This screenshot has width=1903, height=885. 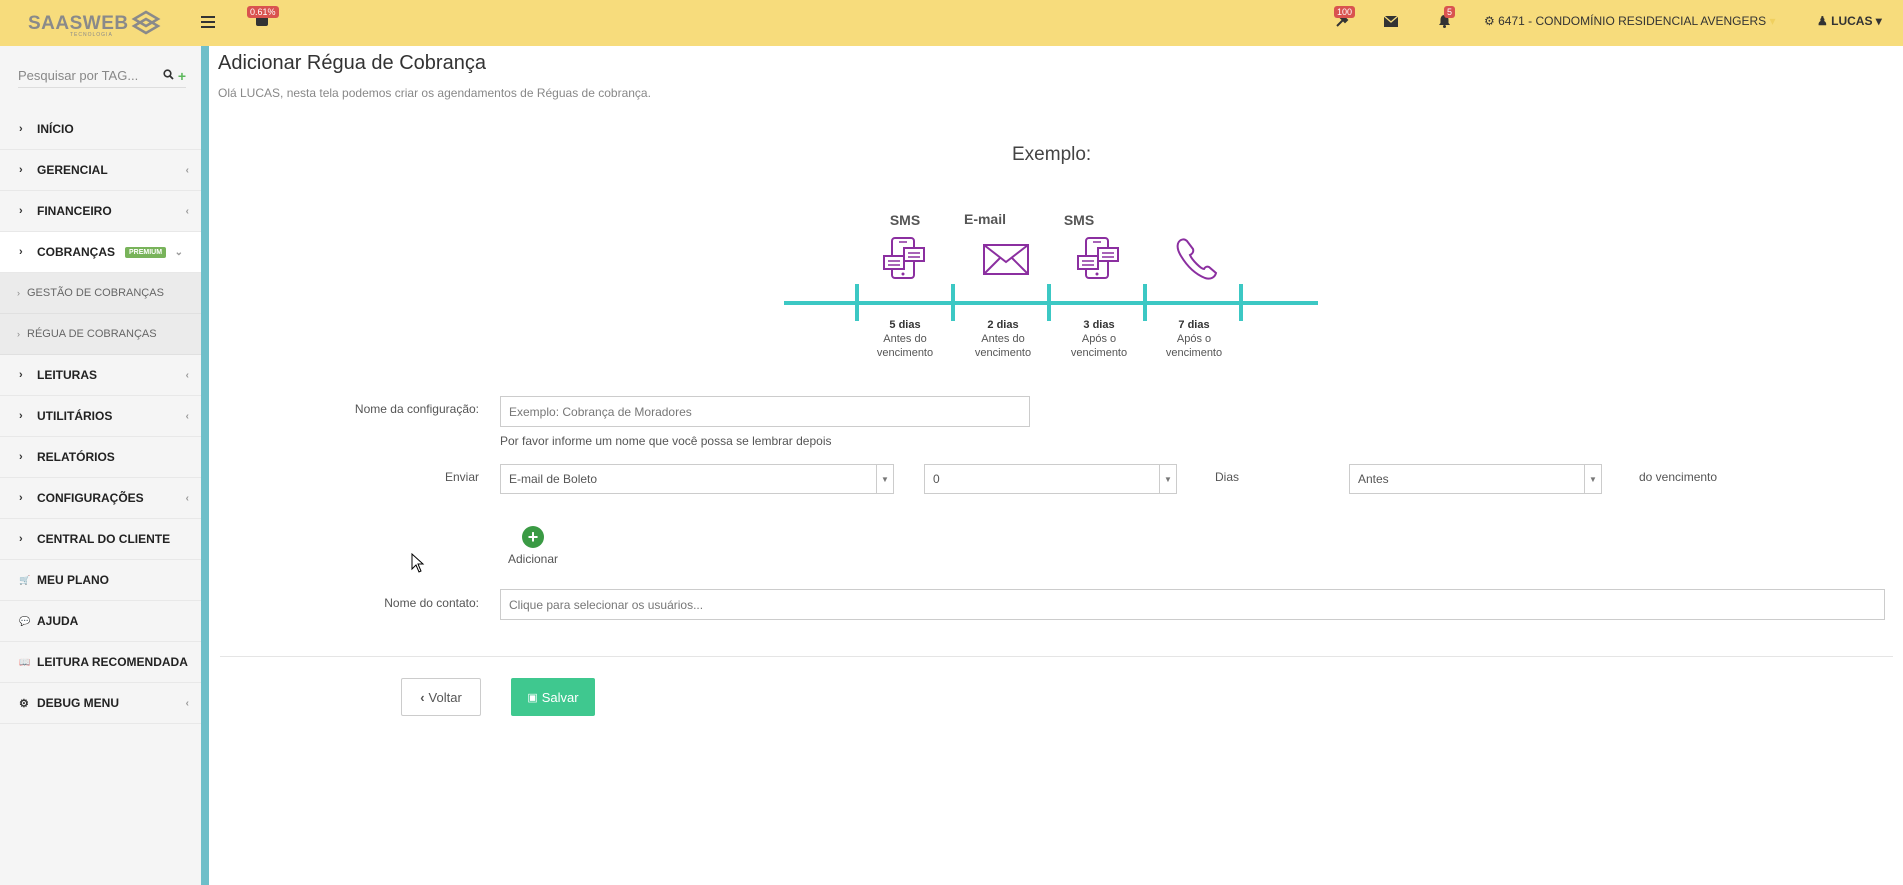 What do you see at coordinates (208, 22) in the screenshot?
I see `menu-toggle-icon` at bounding box center [208, 22].